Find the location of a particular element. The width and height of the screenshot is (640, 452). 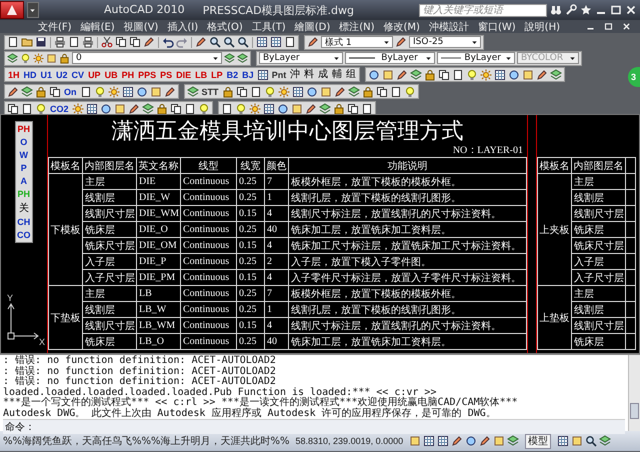

text-style-dropdown: 樣式 1 is located at coordinates (357, 42).